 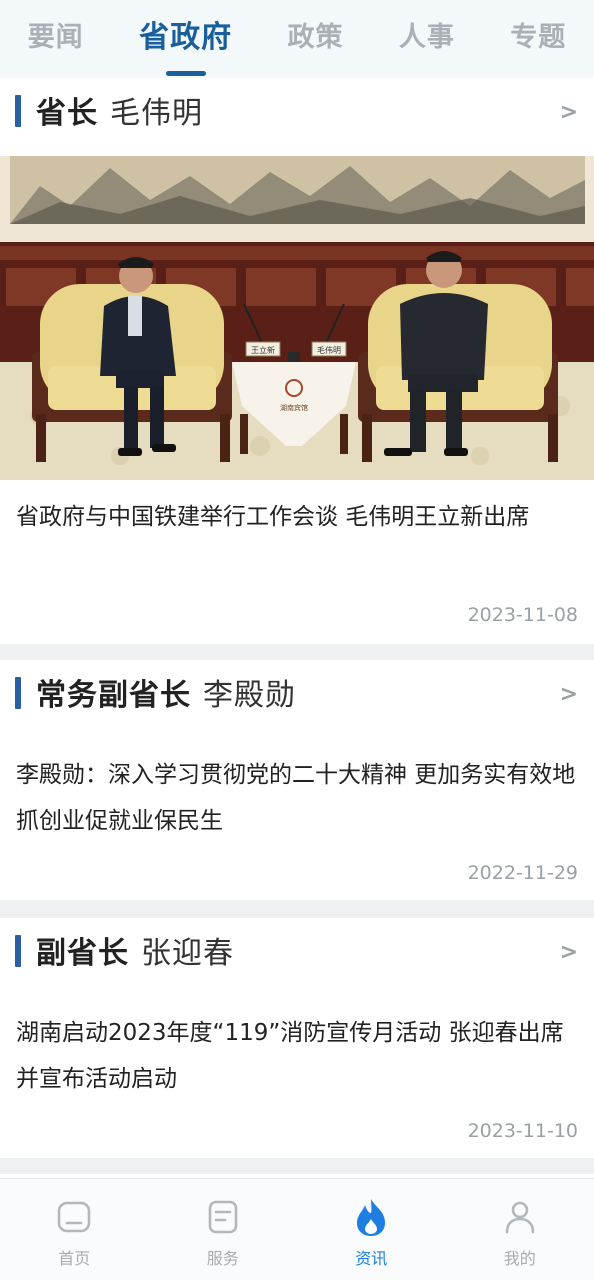 I want to click on official-name: 李殿勋, so click(x=249, y=695).